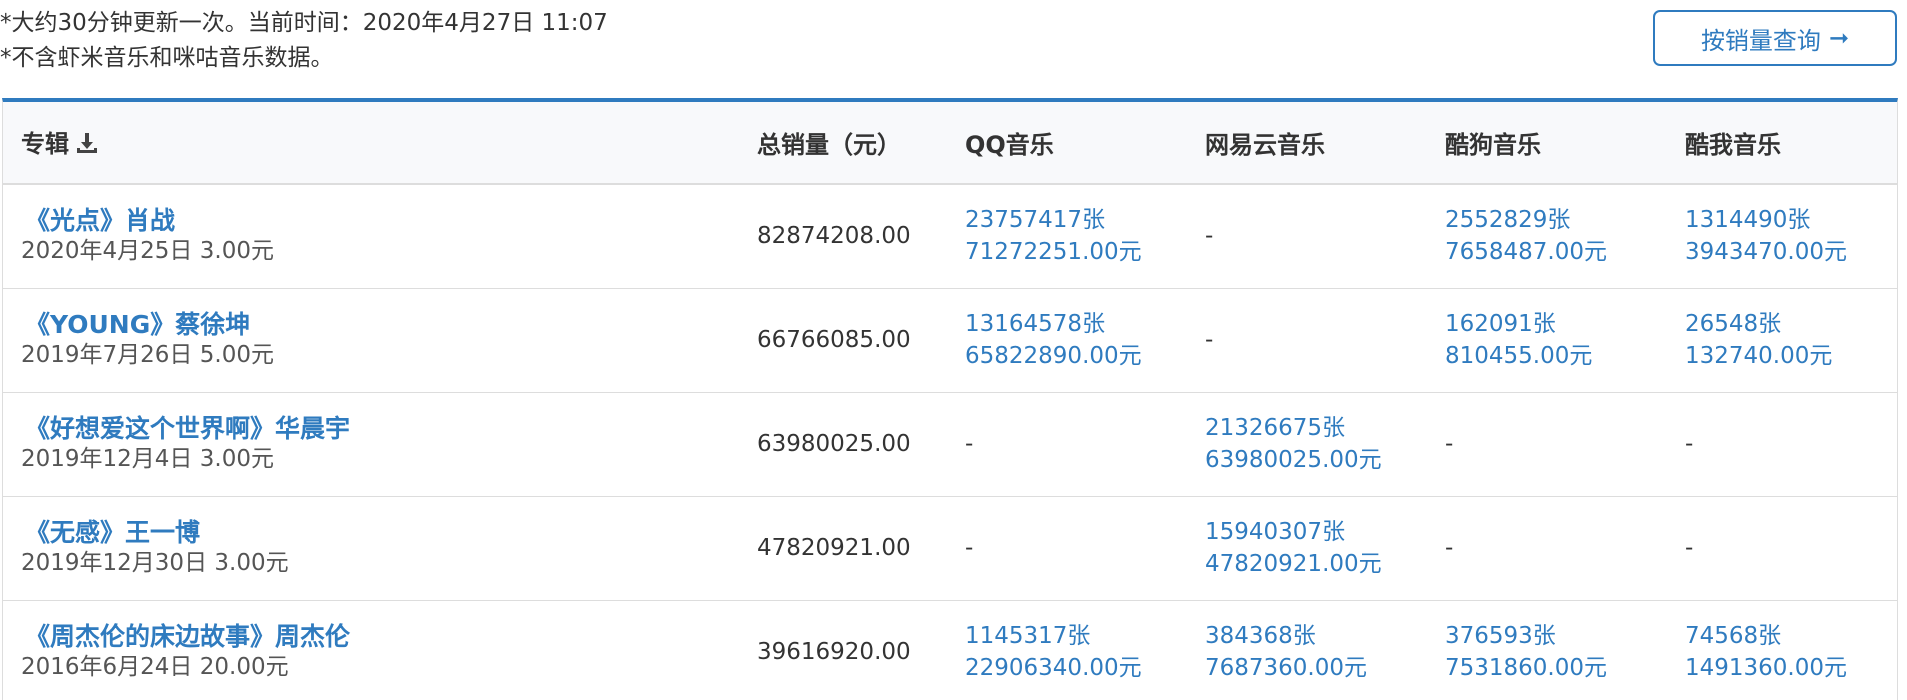  I want to click on header-album: 专辑, so click(377, 143).